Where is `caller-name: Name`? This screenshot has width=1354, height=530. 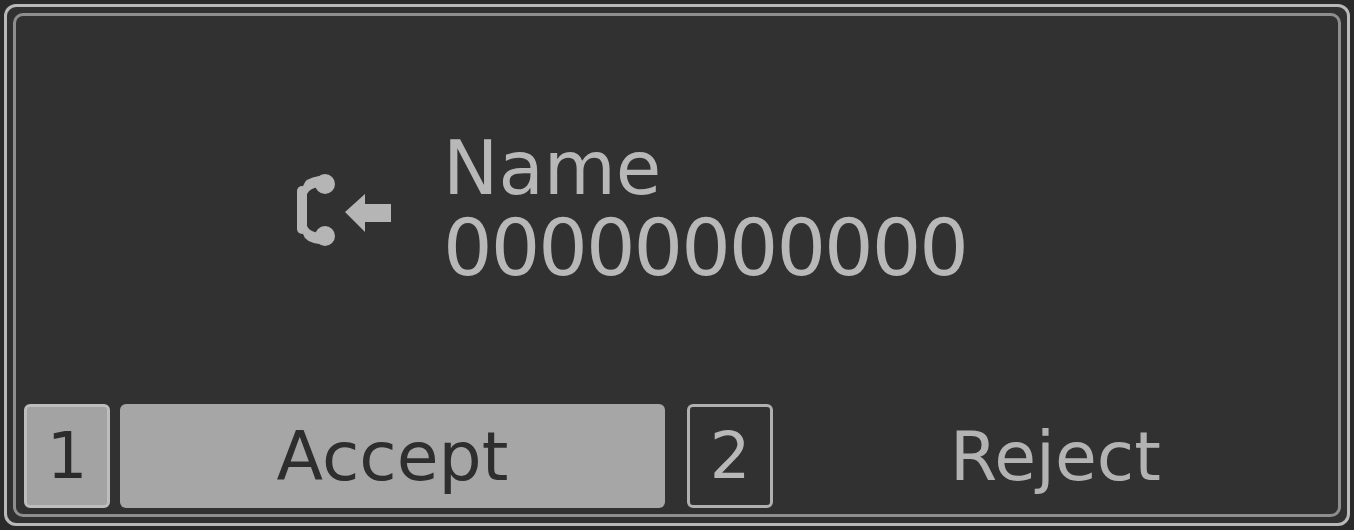
caller-name: Name is located at coordinates (553, 169).